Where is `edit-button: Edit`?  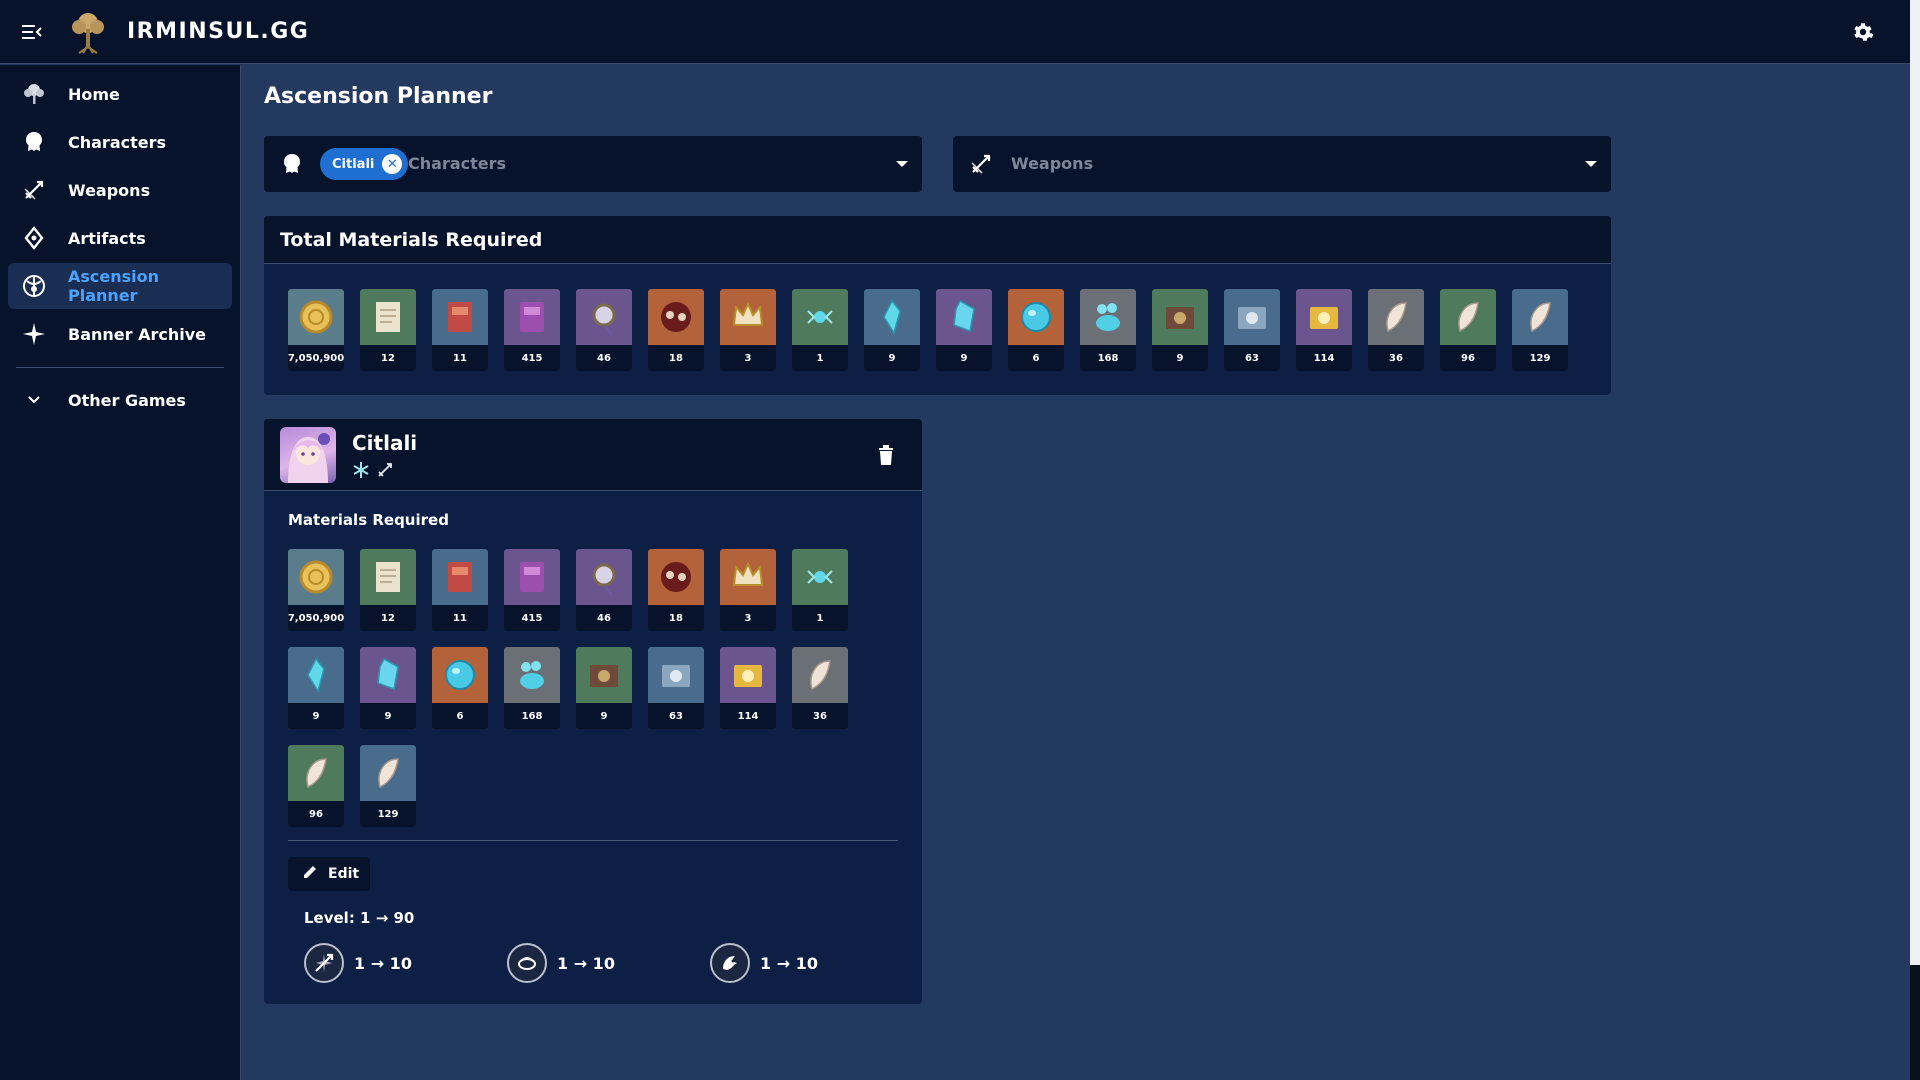
edit-button: Edit is located at coordinates (329, 874).